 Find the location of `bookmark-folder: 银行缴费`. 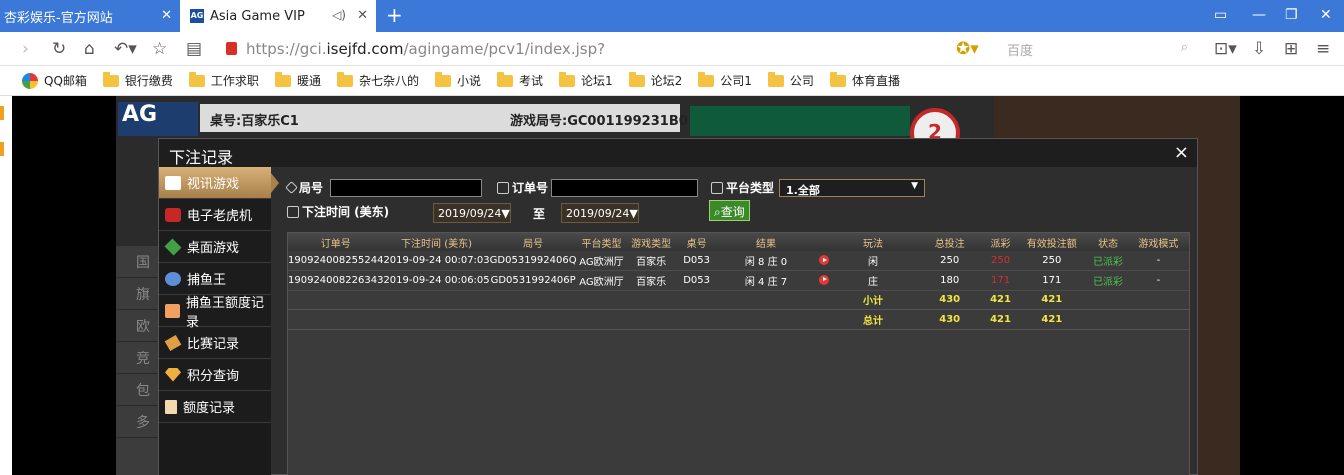

bookmark-folder: 银行缴费 is located at coordinates (137, 80).